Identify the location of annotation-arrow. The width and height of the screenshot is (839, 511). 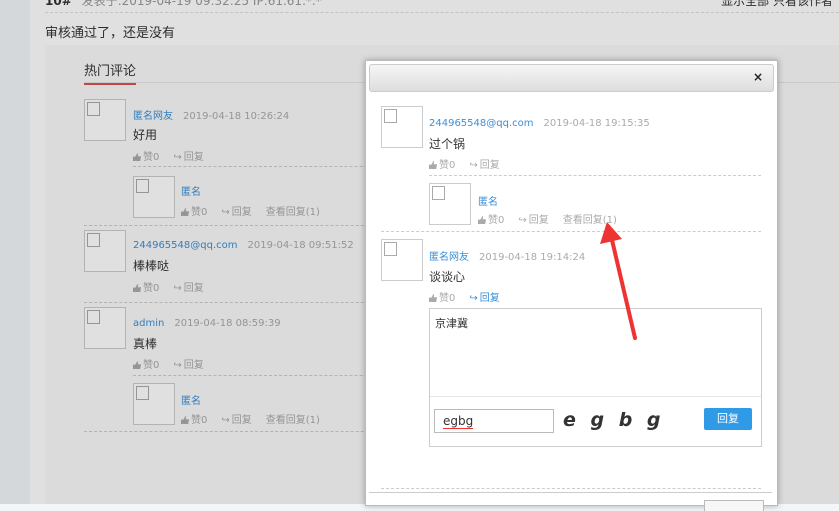
(618, 281).